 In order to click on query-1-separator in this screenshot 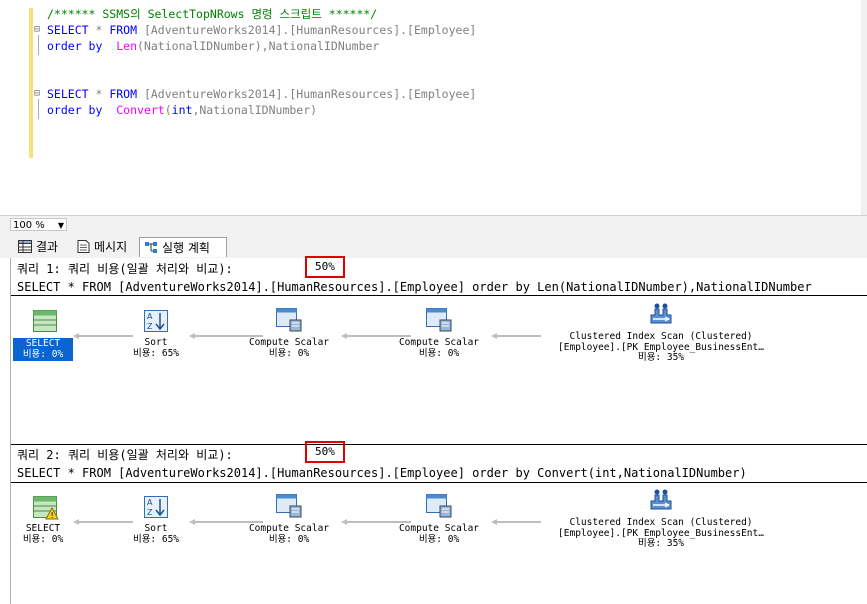, I will do `click(439, 295)`.